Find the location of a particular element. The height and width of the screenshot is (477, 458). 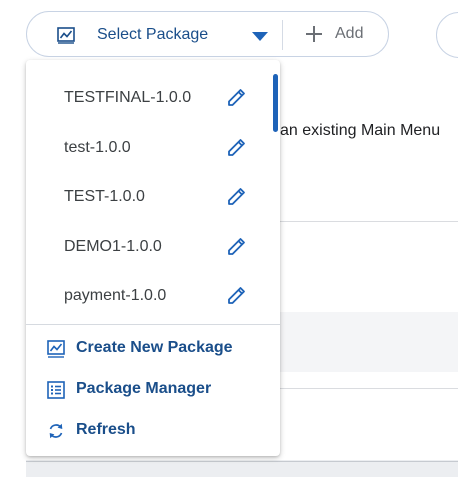

list-icon is located at coordinates (56, 390).